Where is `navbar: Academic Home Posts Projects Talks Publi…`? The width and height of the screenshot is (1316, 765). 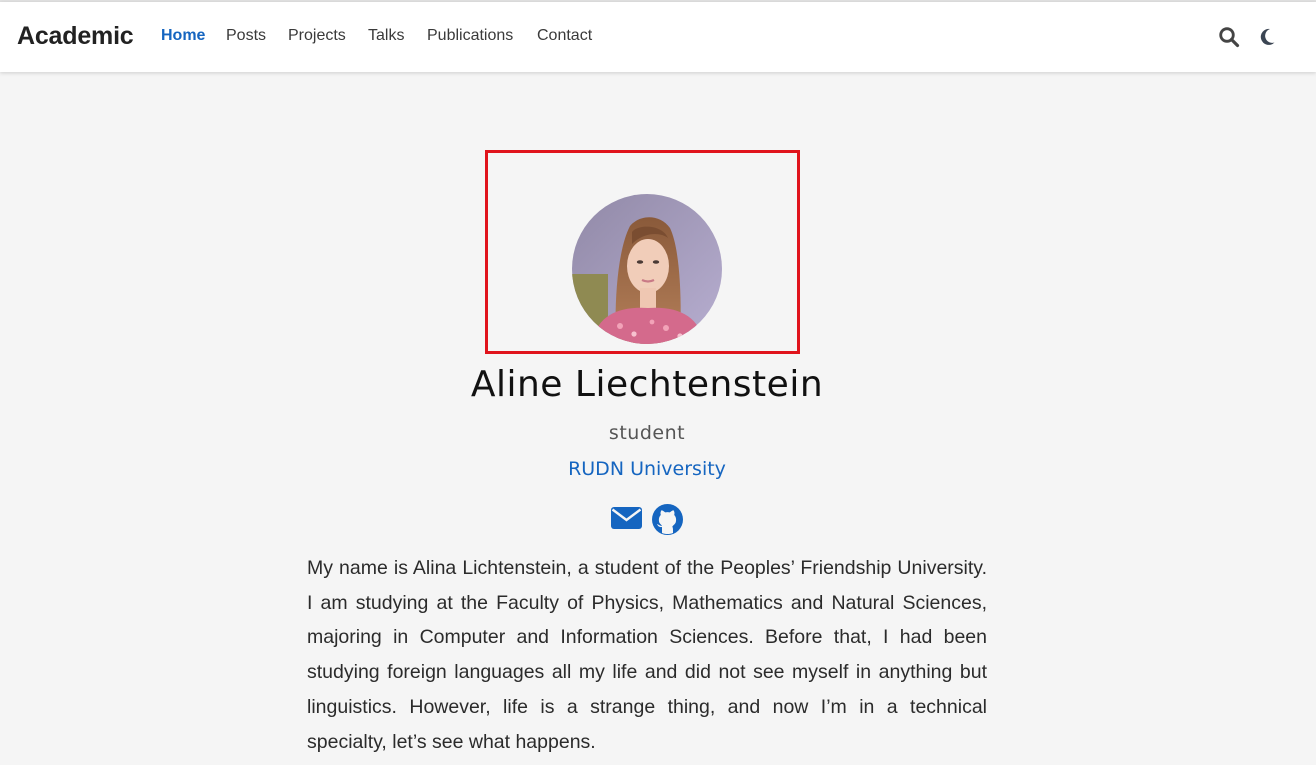
navbar: Academic Home Posts Projects Talks Publi… is located at coordinates (658, 37).